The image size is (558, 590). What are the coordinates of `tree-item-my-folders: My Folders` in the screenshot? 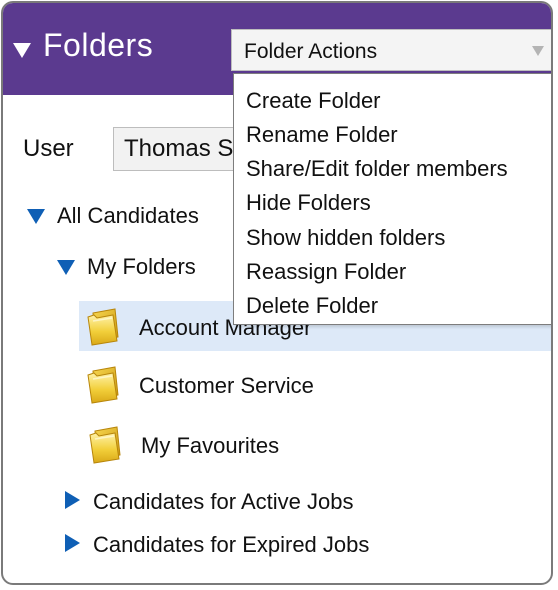 It's located at (141, 267).